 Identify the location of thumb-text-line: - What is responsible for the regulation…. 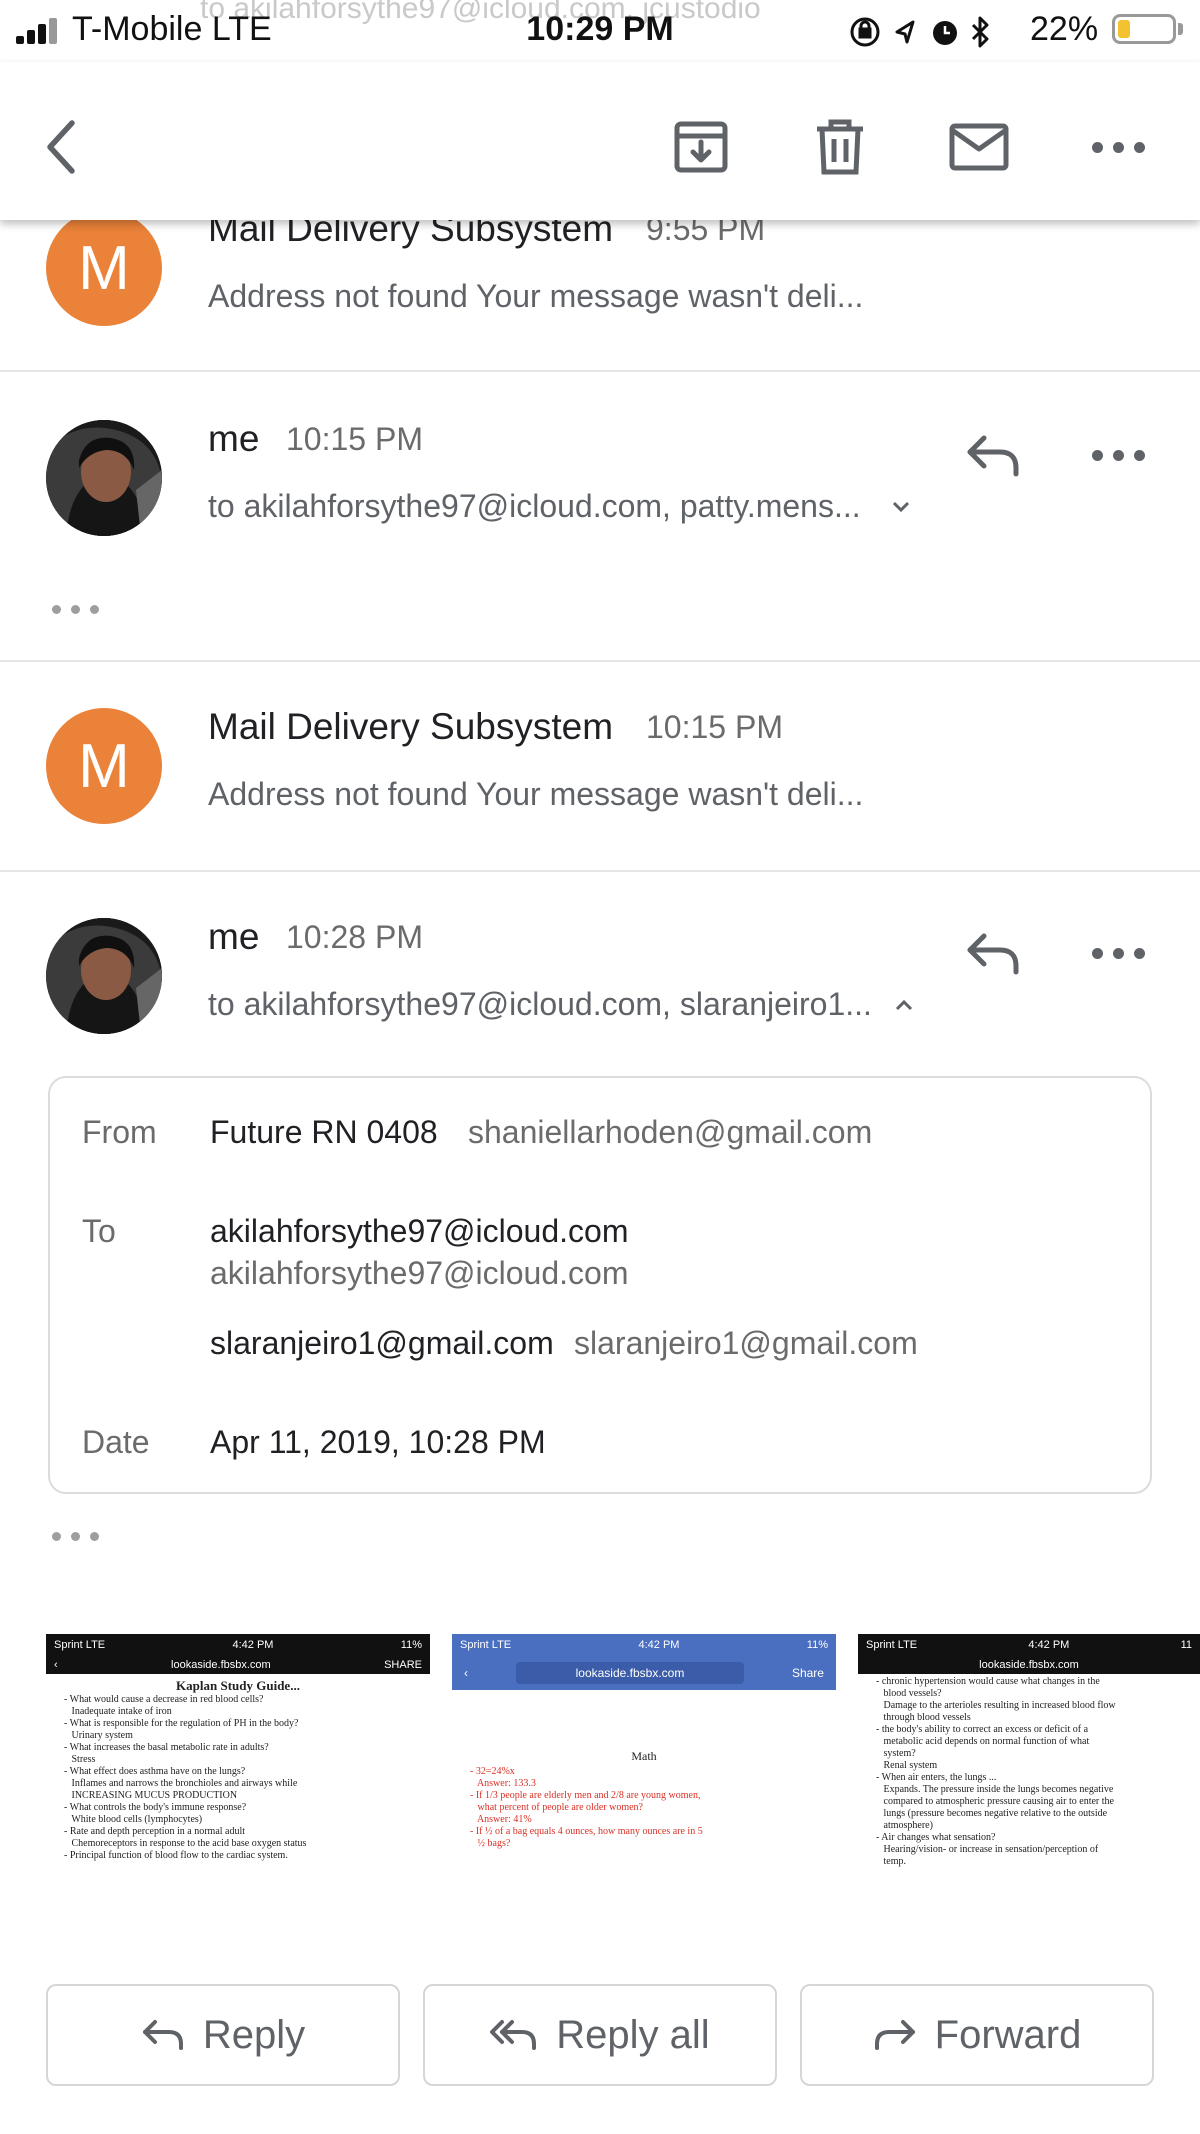
(181, 1723).